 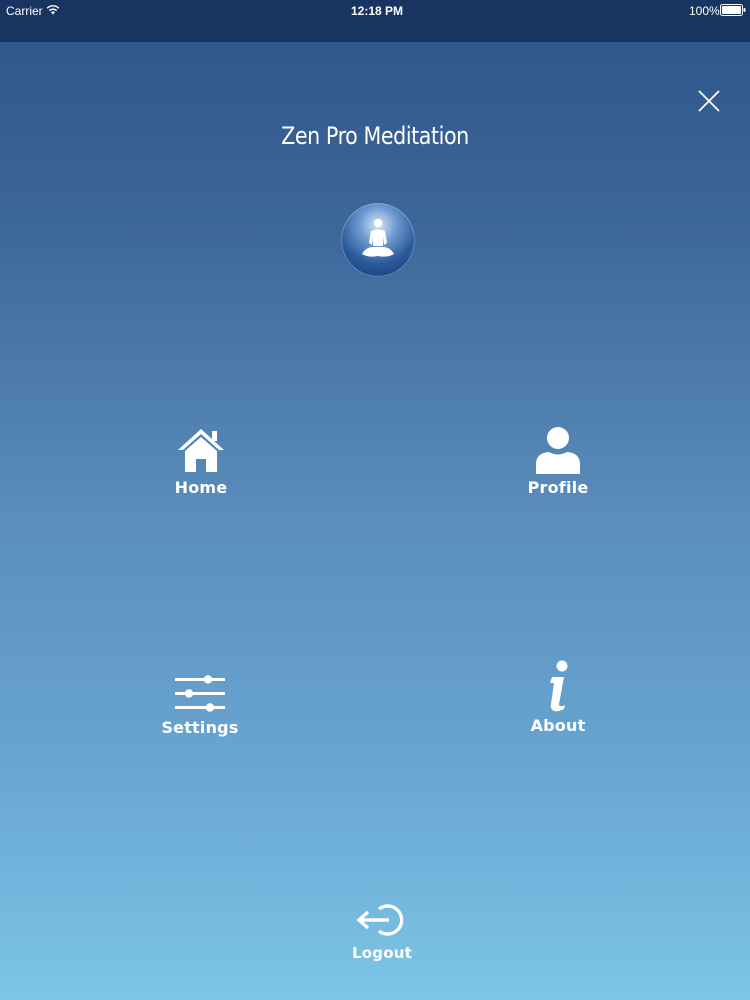 What do you see at coordinates (24, 11) in the screenshot?
I see `carrier-label: Carrier` at bounding box center [24, 11].